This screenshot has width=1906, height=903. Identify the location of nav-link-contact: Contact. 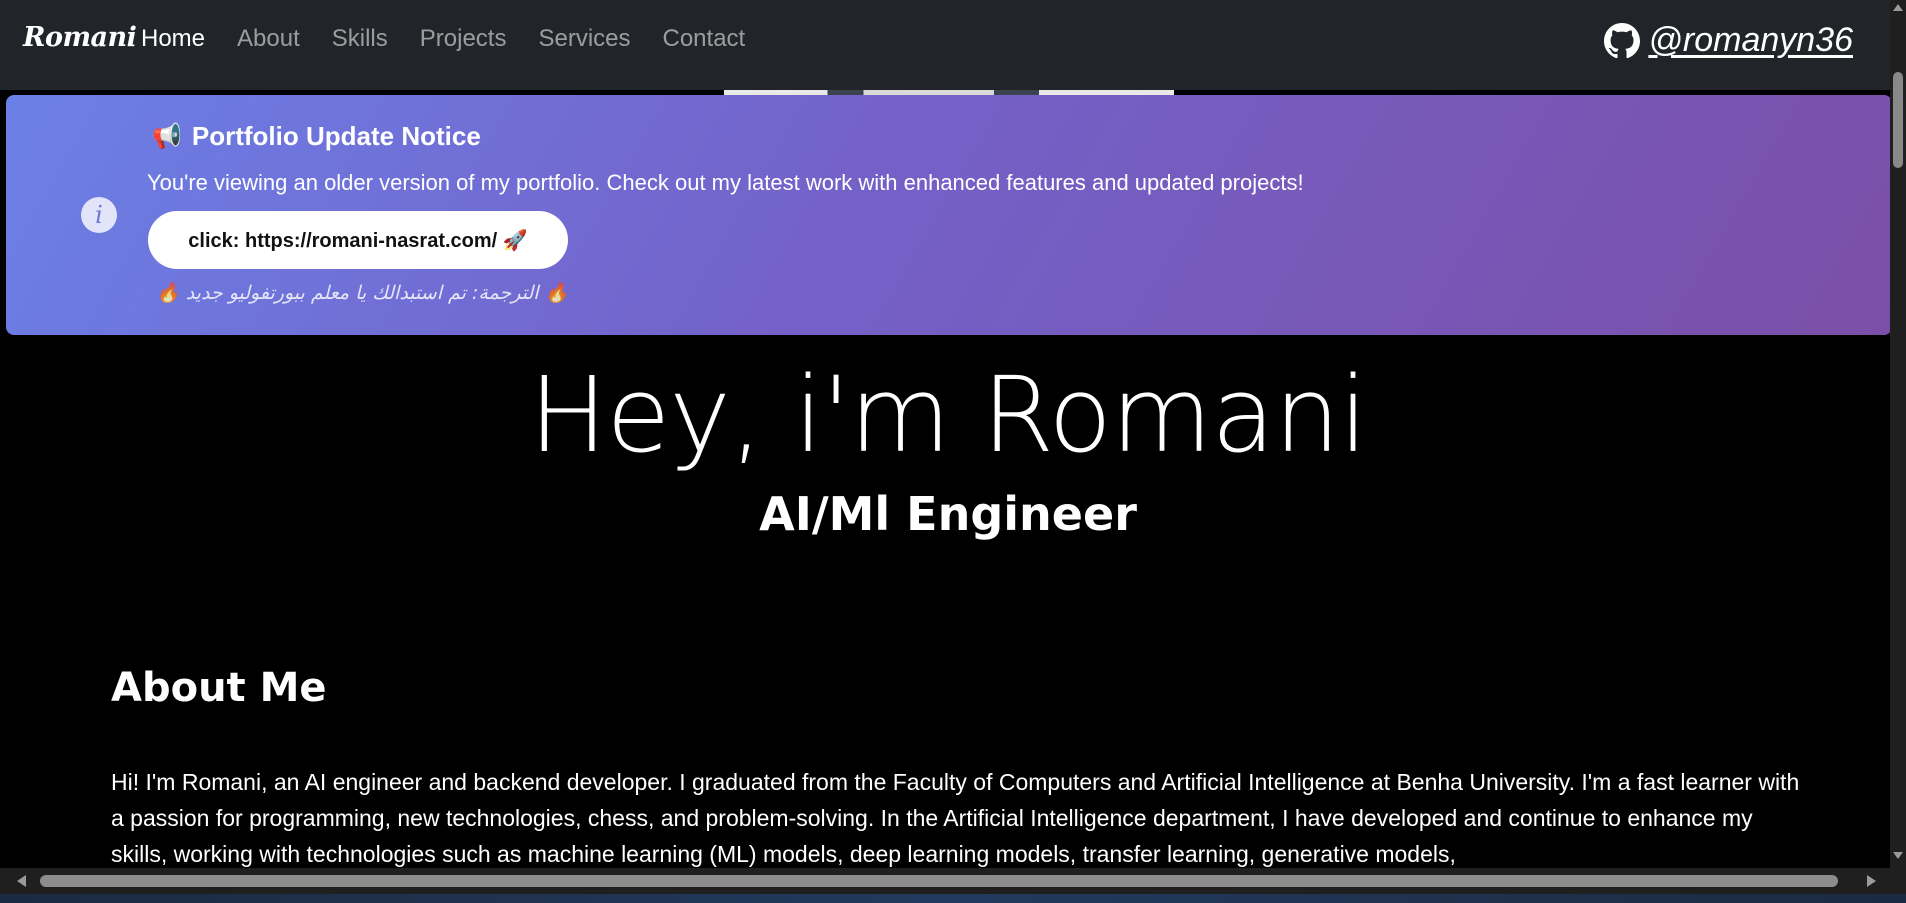
(704, 39).